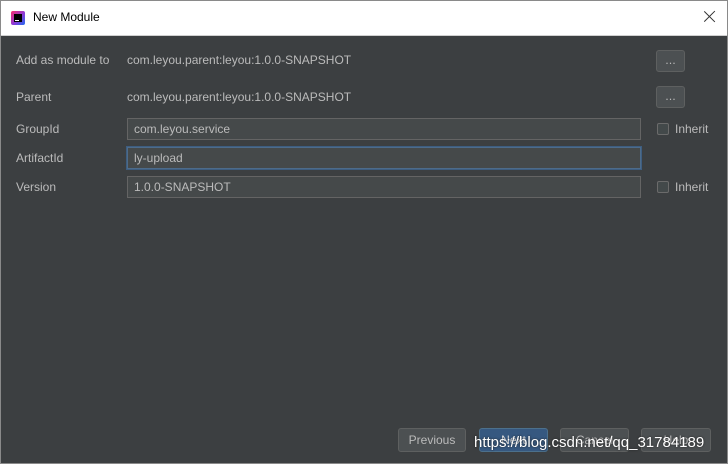  Describe the element at coordinates (710, 16) in the screenshot. I see `close-icon` at that location.